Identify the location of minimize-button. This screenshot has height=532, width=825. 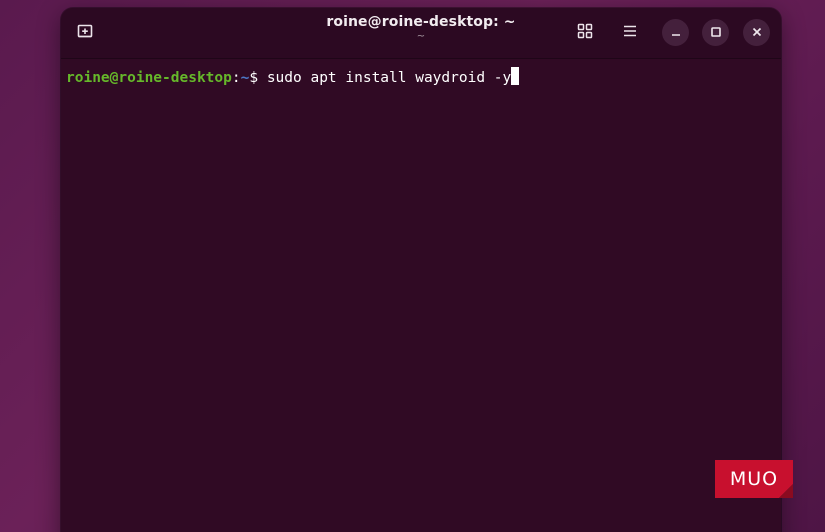
(675, 32).